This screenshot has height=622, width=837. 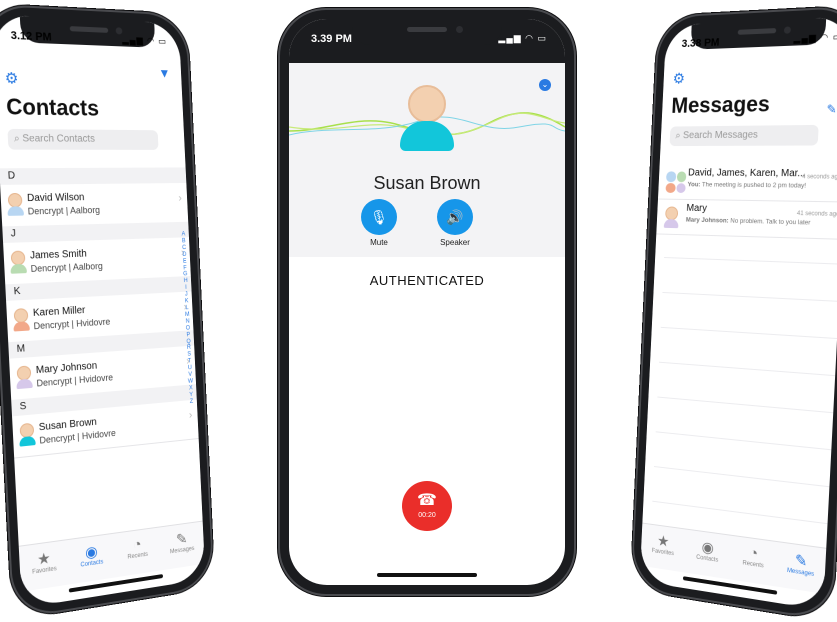 What do you see at coordinates (720, 135) in the screenshot?
I see `search-placeholder: Search Messages` at bounding box center [720, 135].